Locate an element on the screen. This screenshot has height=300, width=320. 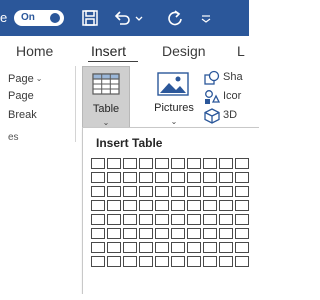
customize-qat-icon is located at coordinates (206, 18).